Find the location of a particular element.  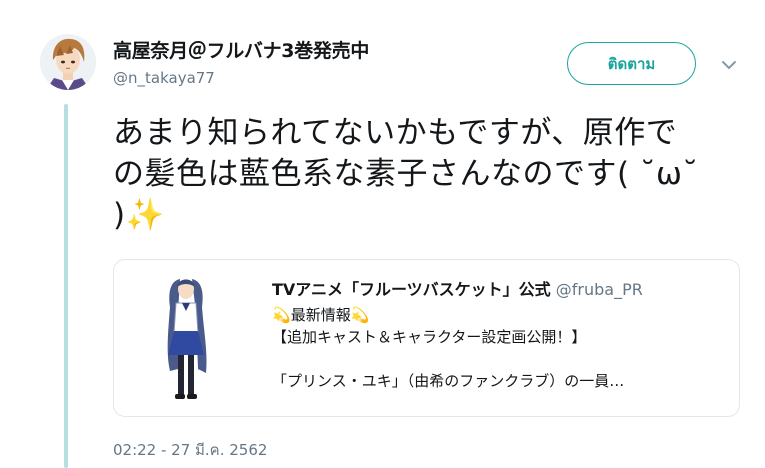

thread-line is located at coordinates (66, 286).